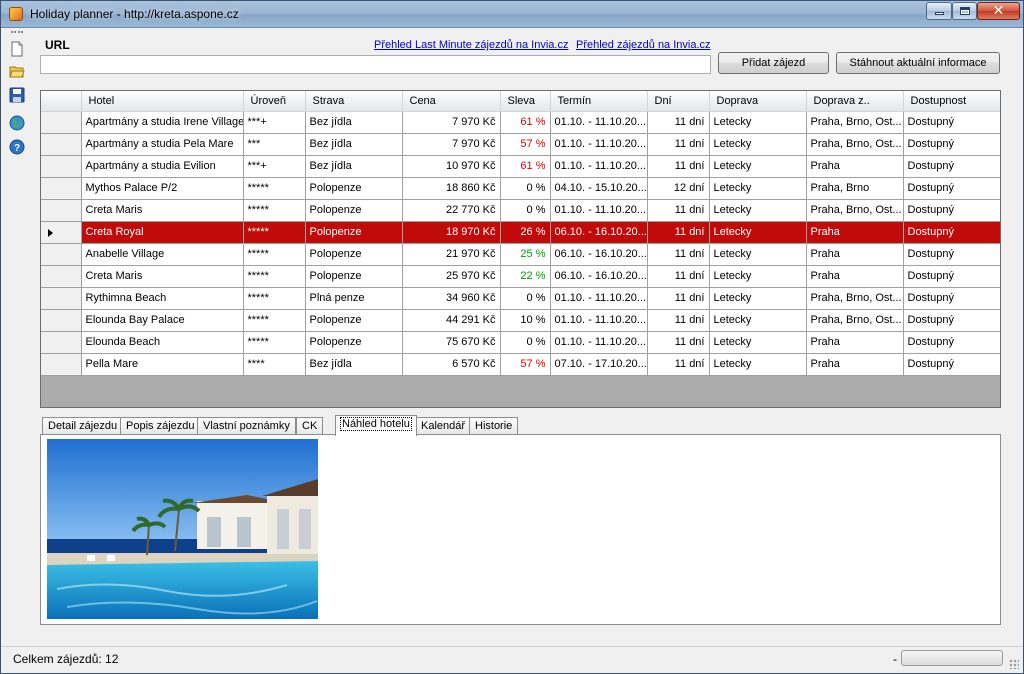 This screenshot has height=674, width=1024. What do you see at coordinates (160, 426) in the screenshot?
I see `tab-1: Popis zájezdu` at bounding box center [160, 426].